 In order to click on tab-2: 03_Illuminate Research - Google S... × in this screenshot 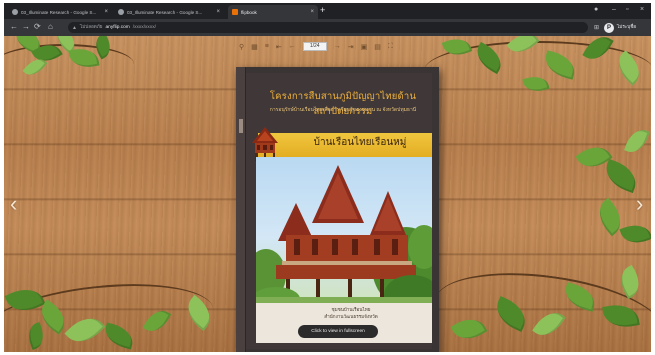, I will do `click(169, 12)`.